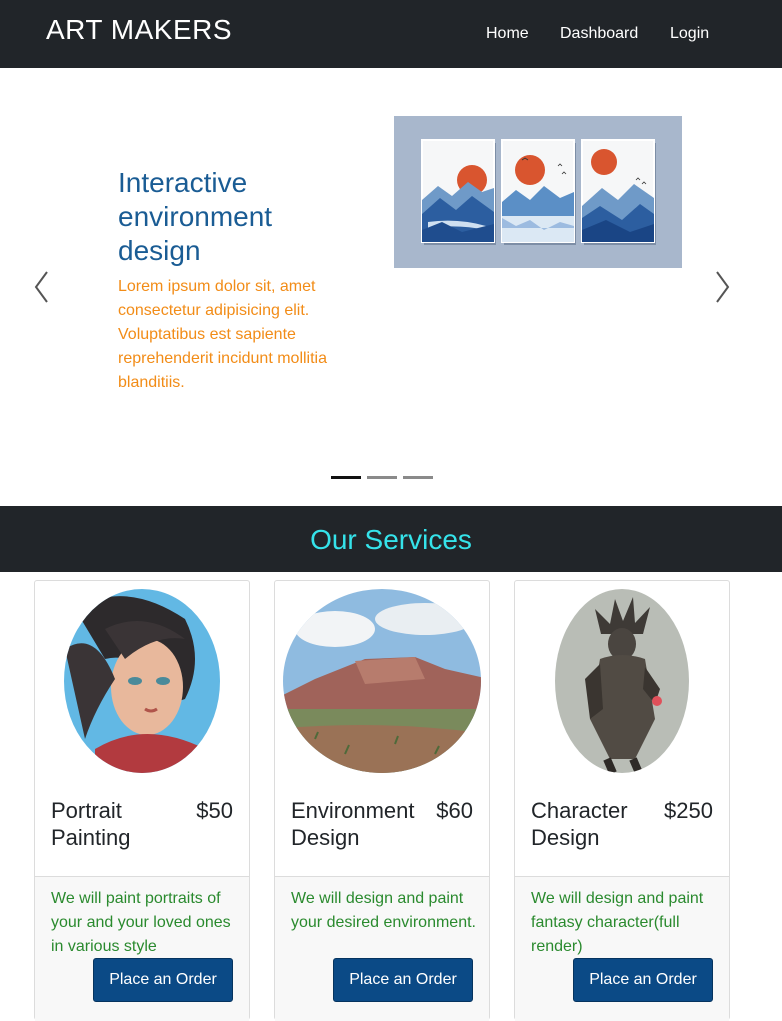  Describe the element at coordinates (622, 681) in the screenshot. I see `character-image` at that location.